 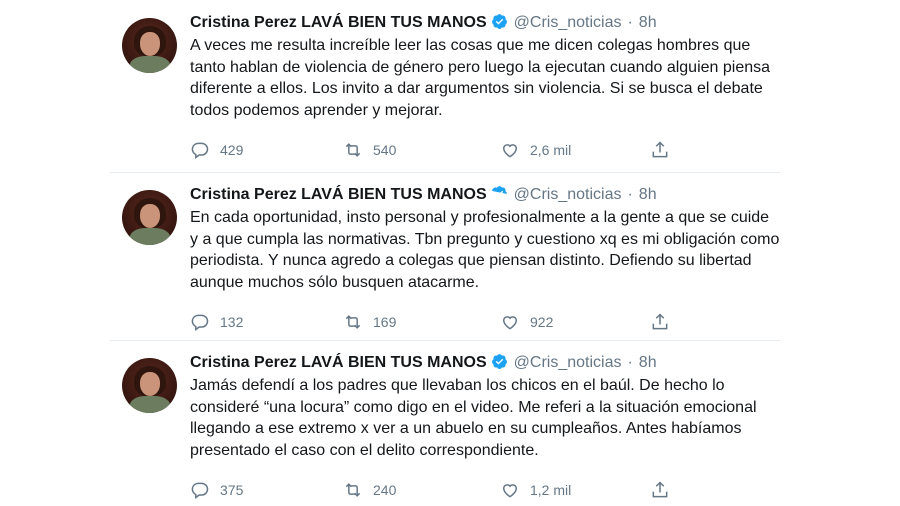 I want to click on reply-button: 375, so click(x=216, y=490).